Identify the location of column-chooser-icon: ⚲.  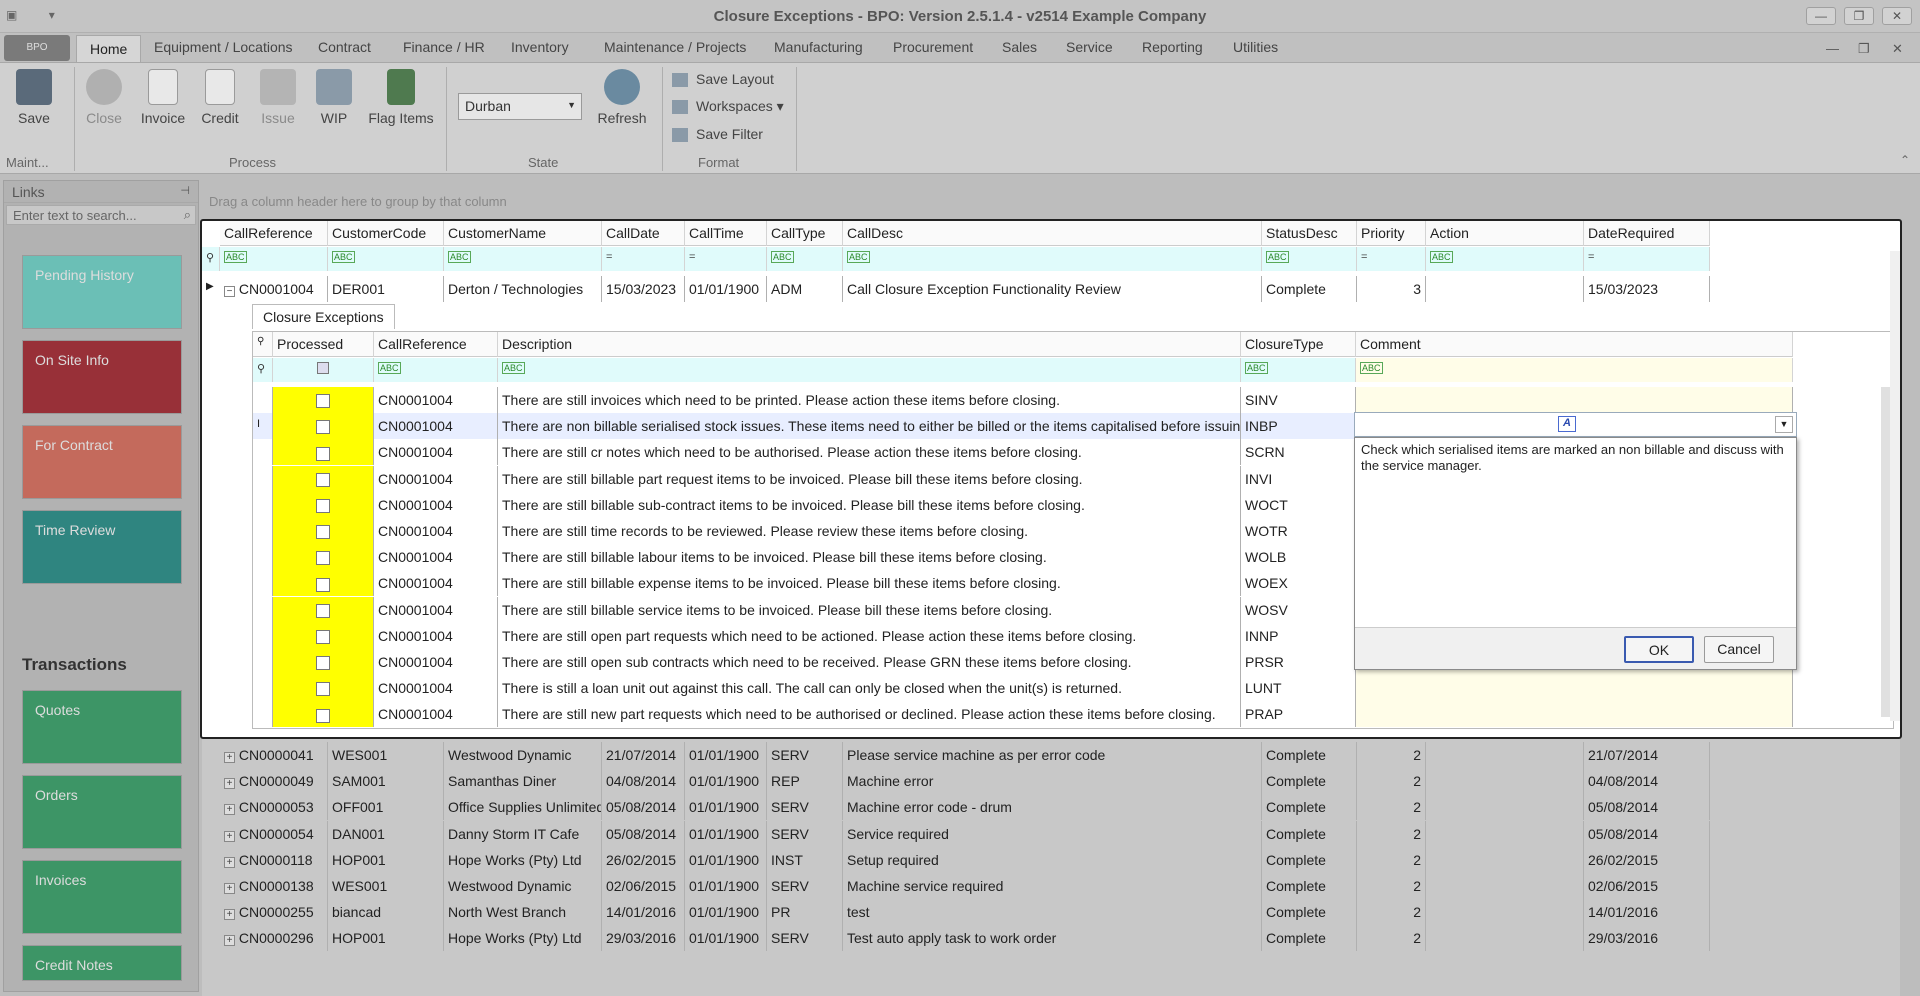
(263, 344).